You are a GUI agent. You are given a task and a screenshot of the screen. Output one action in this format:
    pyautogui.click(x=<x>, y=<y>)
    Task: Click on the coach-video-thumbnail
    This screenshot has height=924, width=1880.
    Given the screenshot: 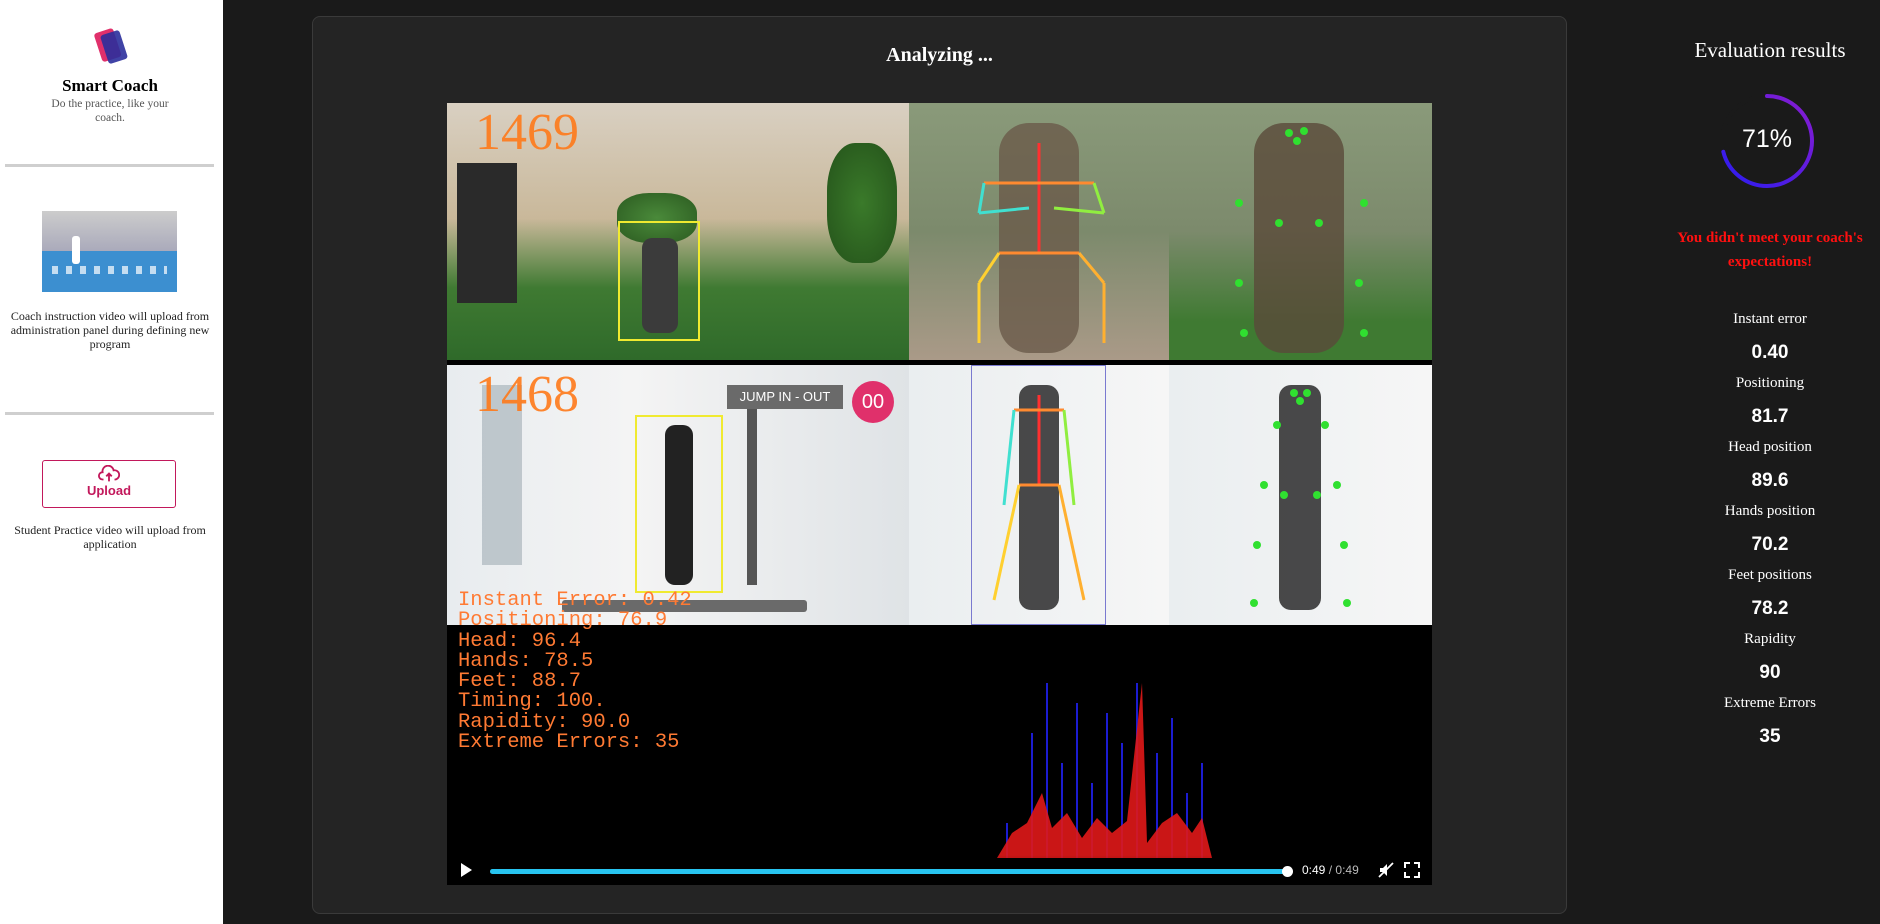 What is the action you would take?
    pyautogui.click(x=109, y=251)
    